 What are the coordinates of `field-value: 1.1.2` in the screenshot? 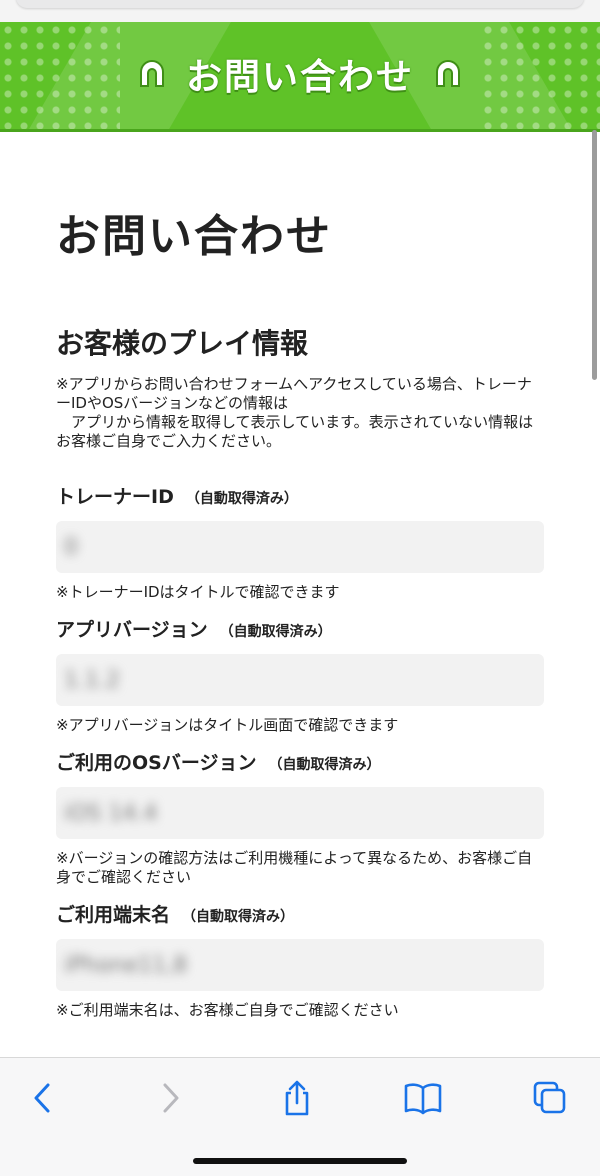 It's located at (92, 680).